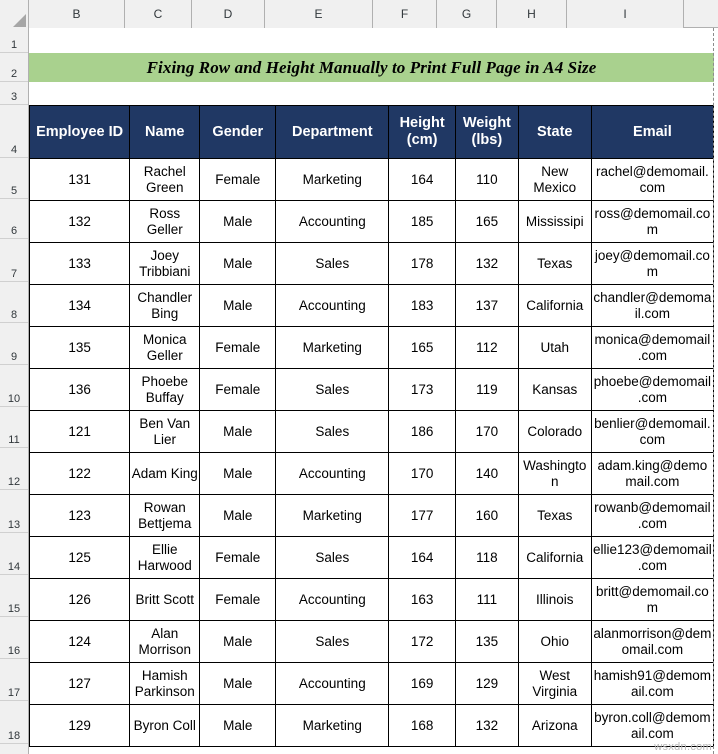  Describe the element at coordinates (487, 389) in the screenshot. I see `cell-weight: 119` at that location.